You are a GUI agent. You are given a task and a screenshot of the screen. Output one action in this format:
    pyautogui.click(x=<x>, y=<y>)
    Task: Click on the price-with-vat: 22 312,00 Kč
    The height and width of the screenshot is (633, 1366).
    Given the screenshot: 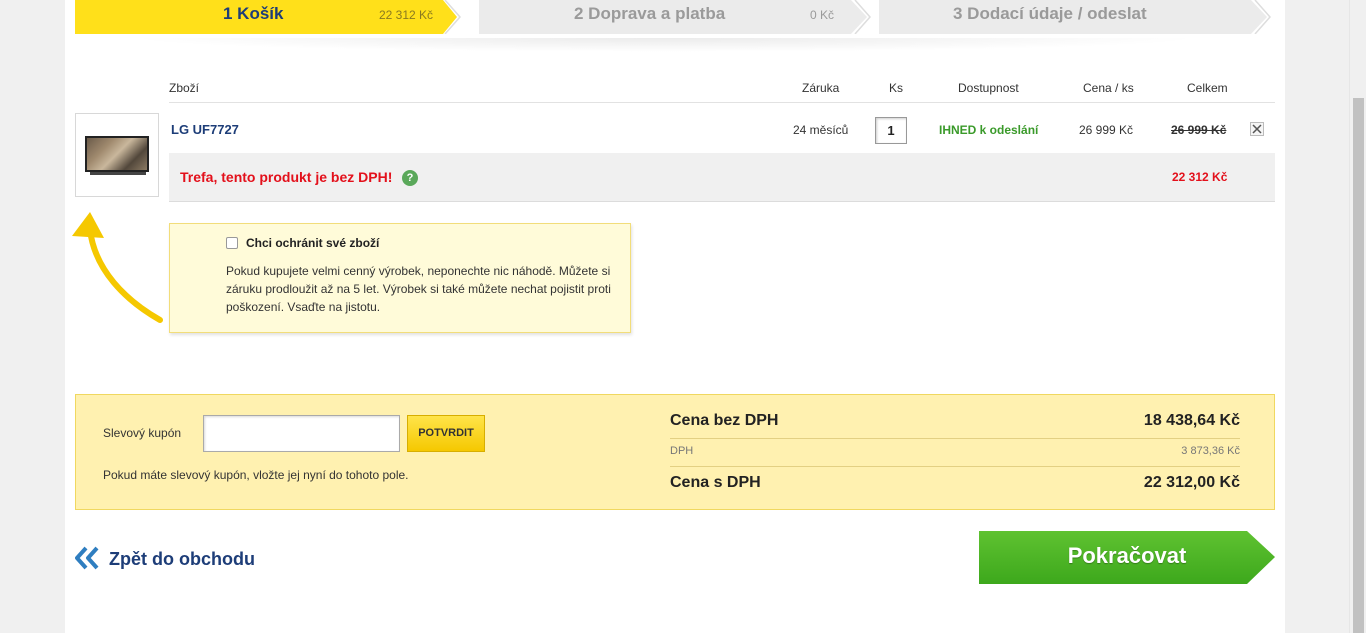 What is the action you would take?
    pyautogui.click(x=1191, y=482)
    